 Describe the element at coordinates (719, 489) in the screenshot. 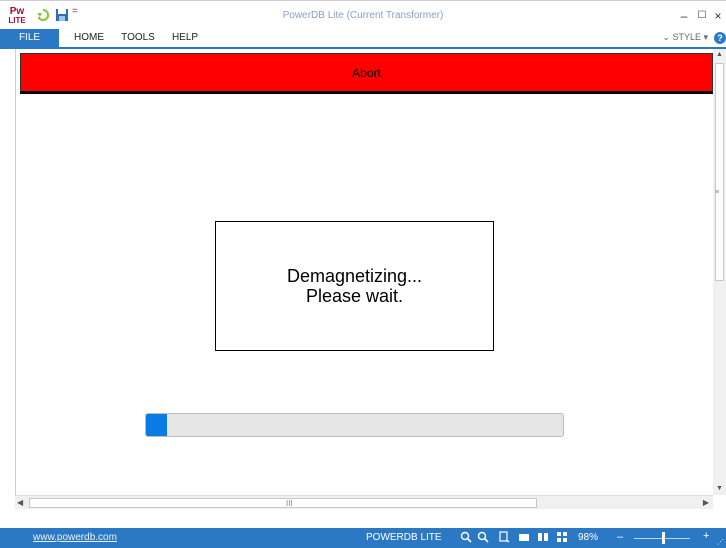

I see `scroll-down-icon: ▼` at that location.